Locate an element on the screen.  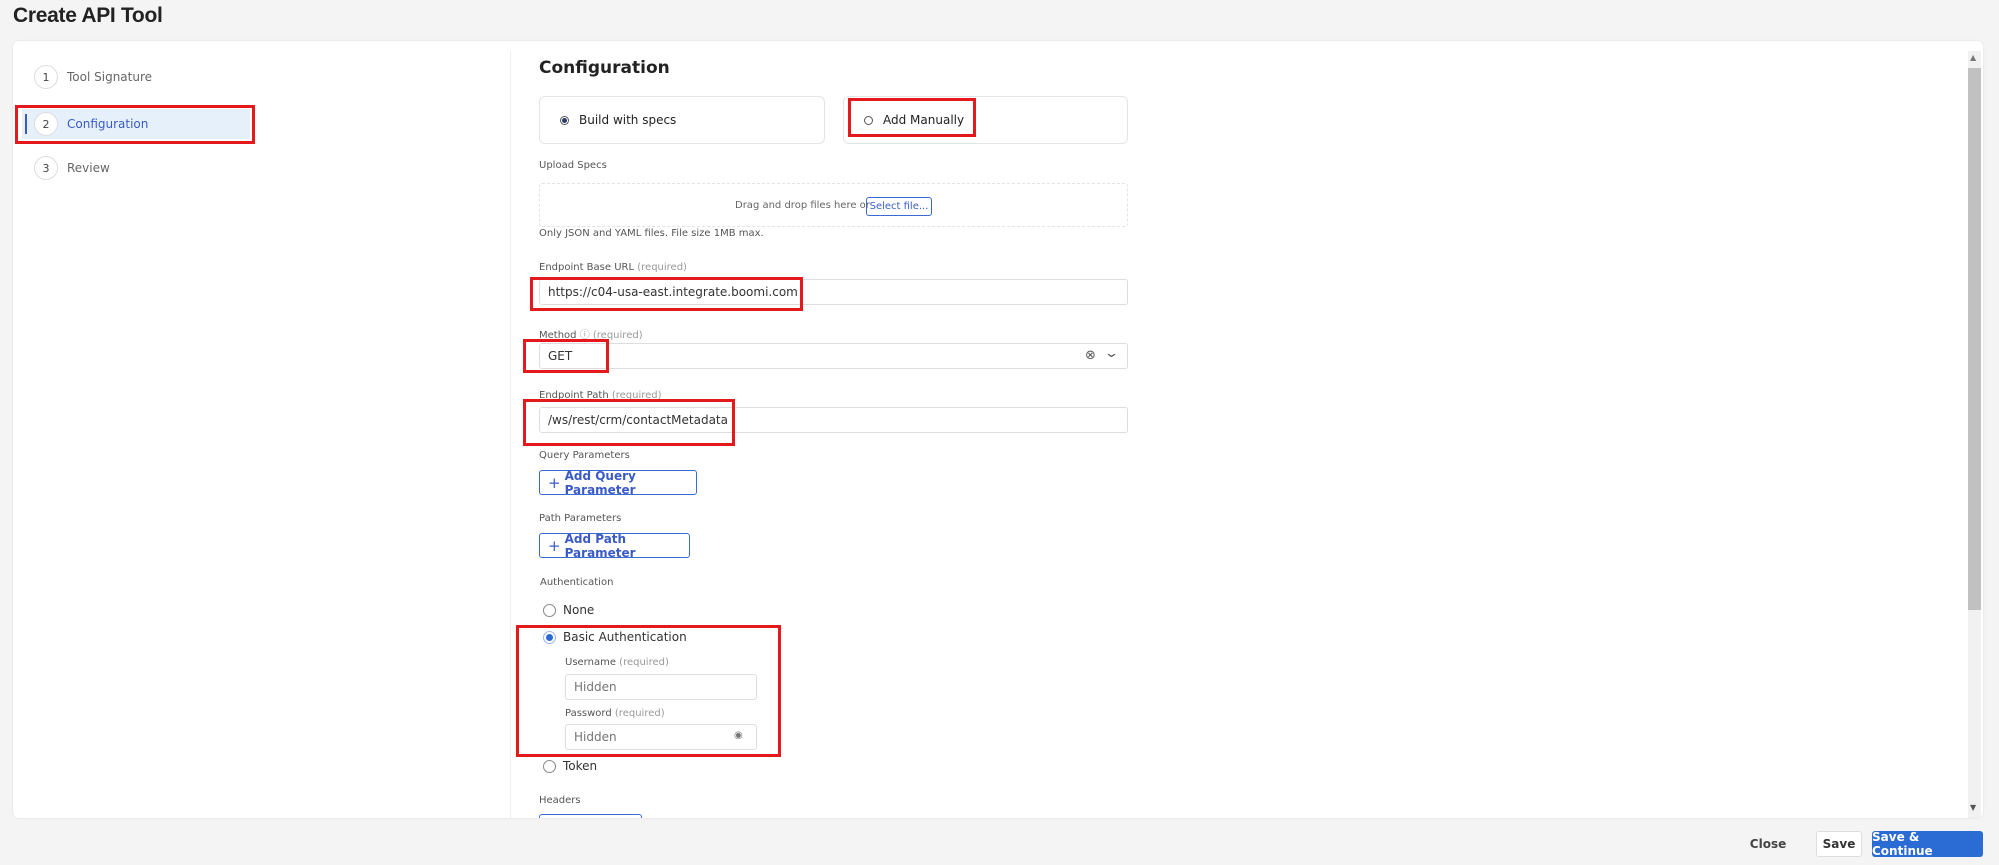
username-label: Username (required) is located at coordinates (617, 662).